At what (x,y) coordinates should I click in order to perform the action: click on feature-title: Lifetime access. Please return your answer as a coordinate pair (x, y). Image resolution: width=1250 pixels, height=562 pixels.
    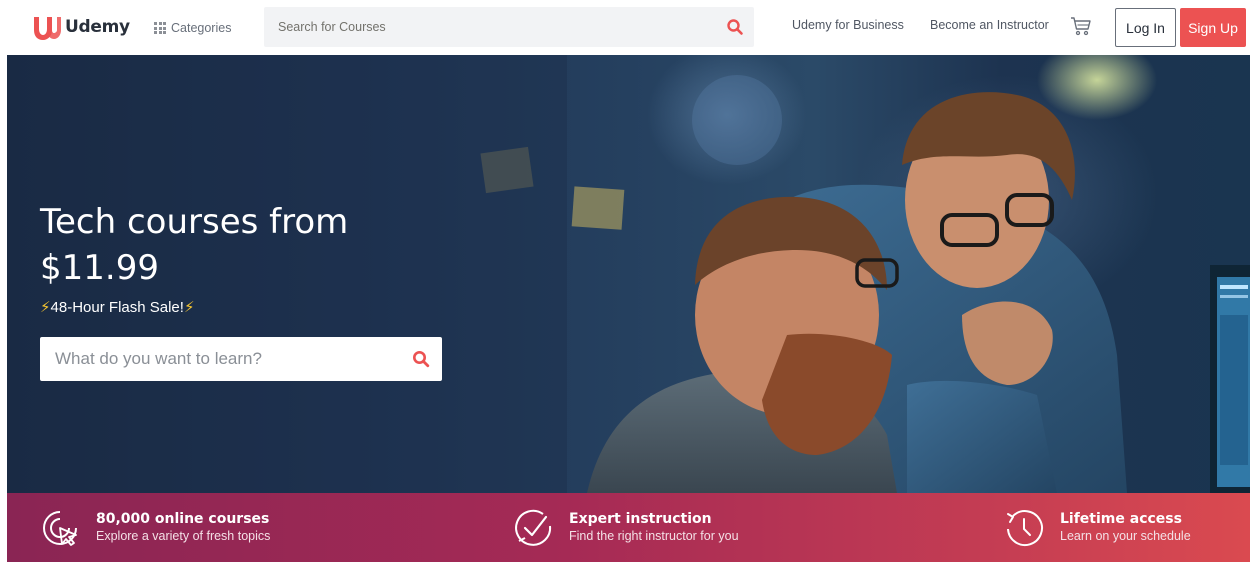
    Looking at the image, I should click on (1121, 519).